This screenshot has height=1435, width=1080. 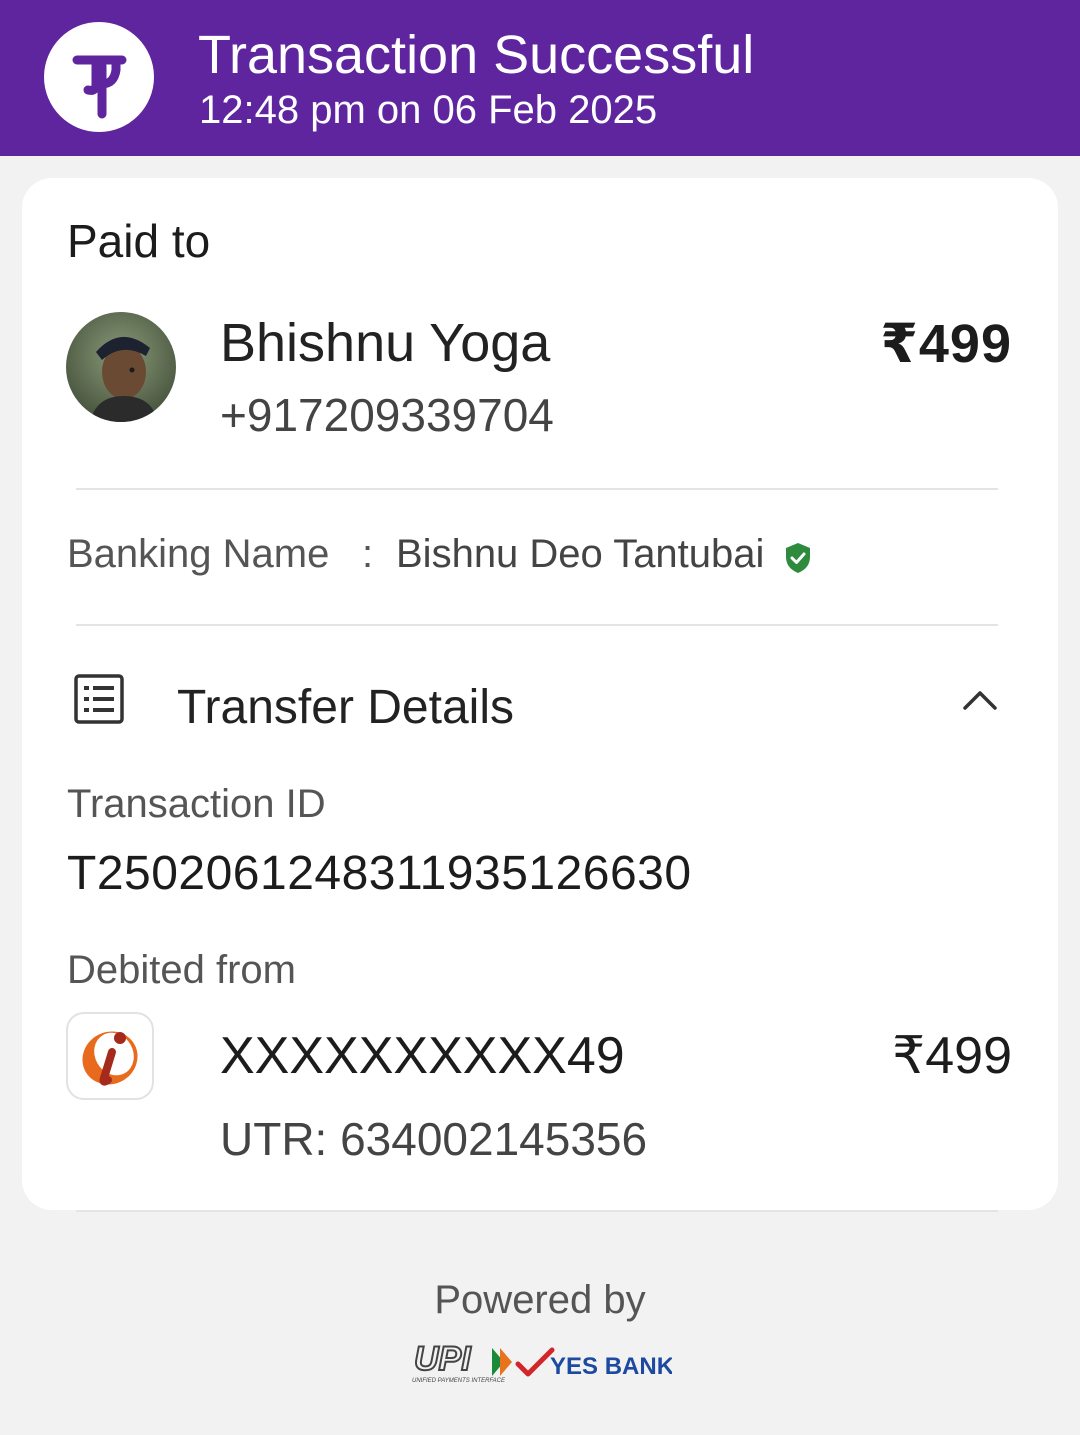 I want to click on debit-account-number: XXXXXXXXXX49, so click(x=422, y=1056).